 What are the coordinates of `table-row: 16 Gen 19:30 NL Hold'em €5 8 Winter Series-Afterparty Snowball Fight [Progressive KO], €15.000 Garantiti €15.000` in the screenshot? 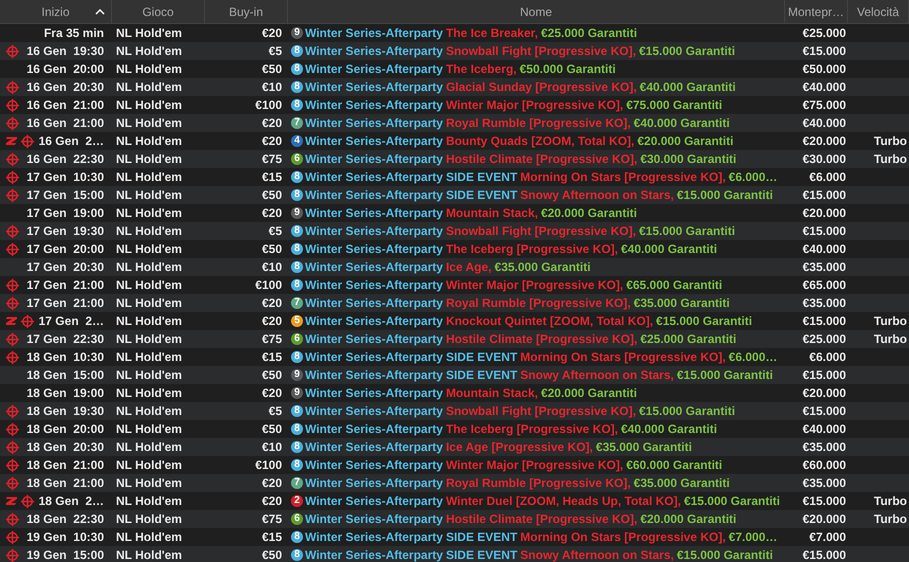 It's located at (454, 51).